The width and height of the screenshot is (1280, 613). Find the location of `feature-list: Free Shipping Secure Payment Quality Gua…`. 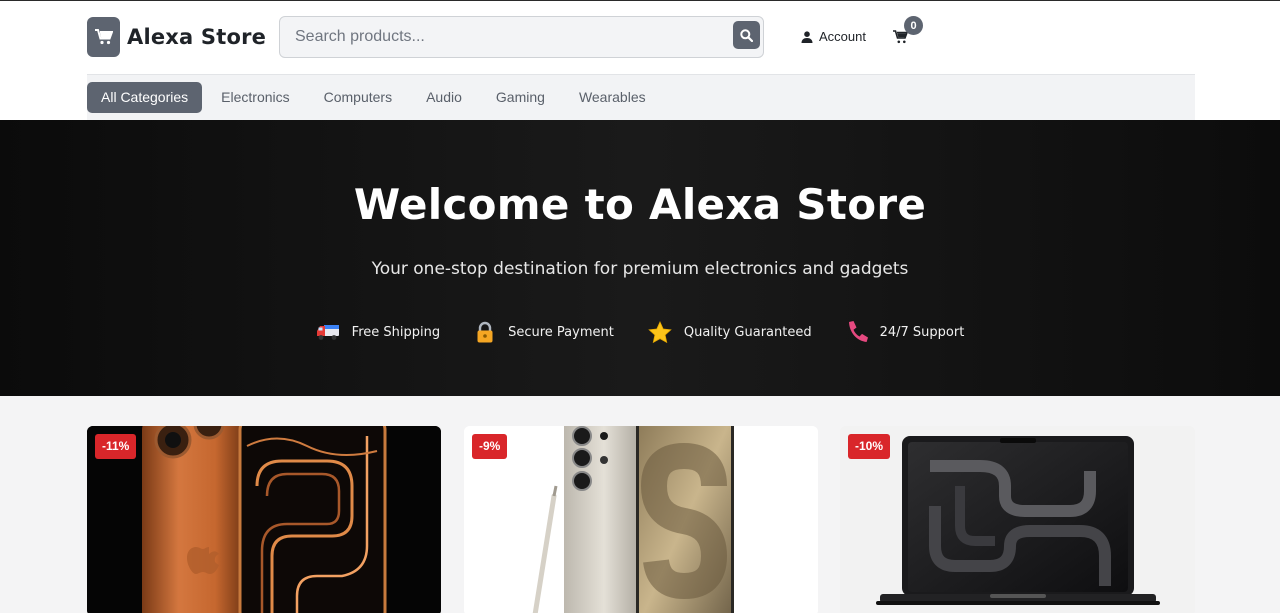

feature-list: Free Shipping Secure Payment Quality Gua… is located at coordinates (640, 332).